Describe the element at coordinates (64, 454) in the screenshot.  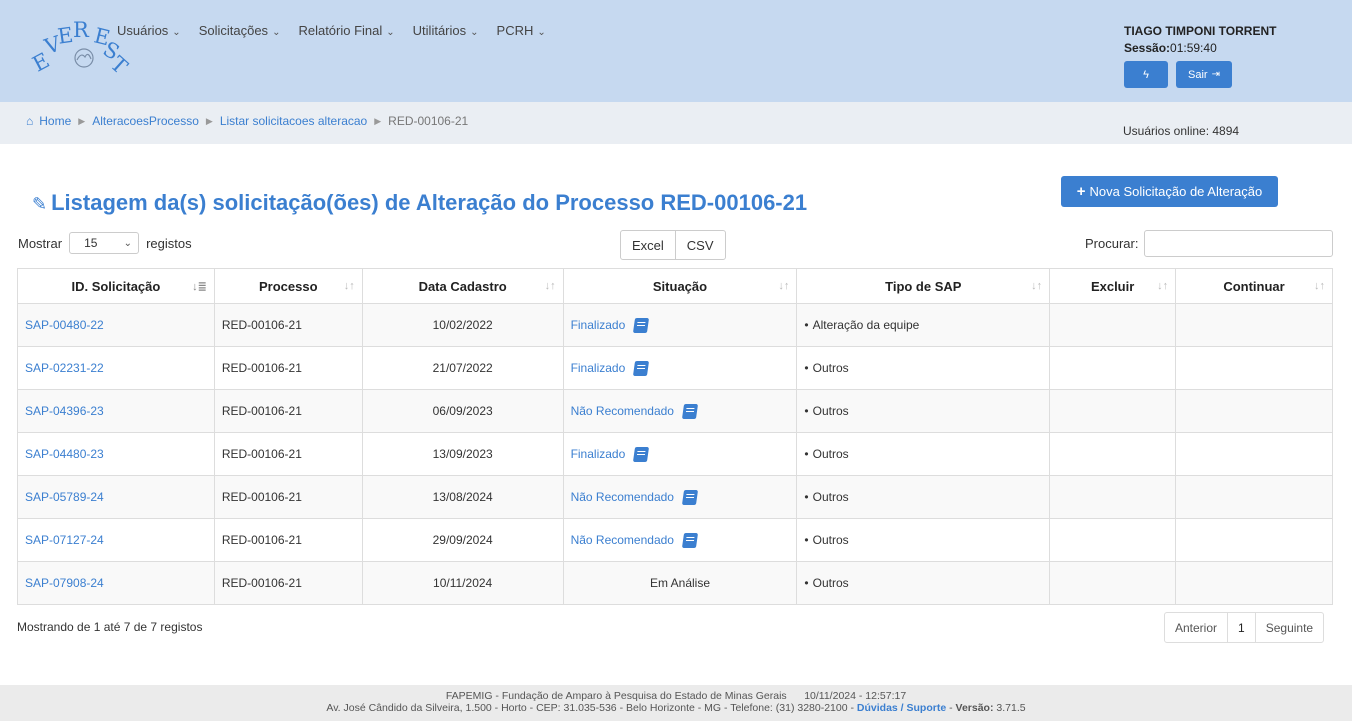
I see `request-id-link: SAP-04480-23` at that location.